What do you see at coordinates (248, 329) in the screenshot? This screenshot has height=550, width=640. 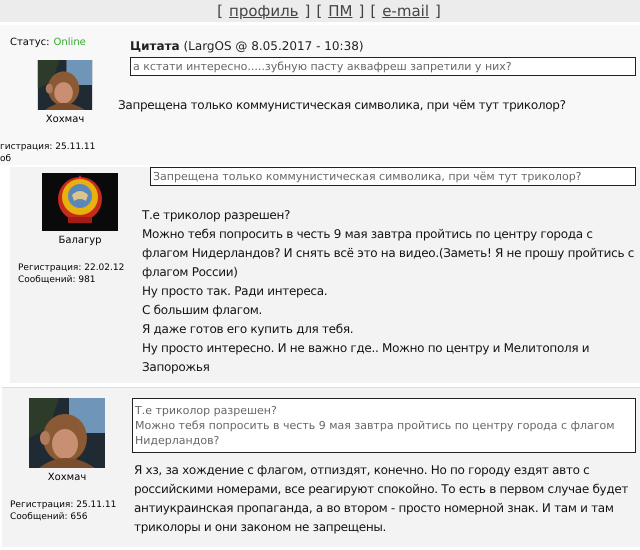 I see `post-text: Я даже готов его купить для тебя.` at bounding box center [248, 329].